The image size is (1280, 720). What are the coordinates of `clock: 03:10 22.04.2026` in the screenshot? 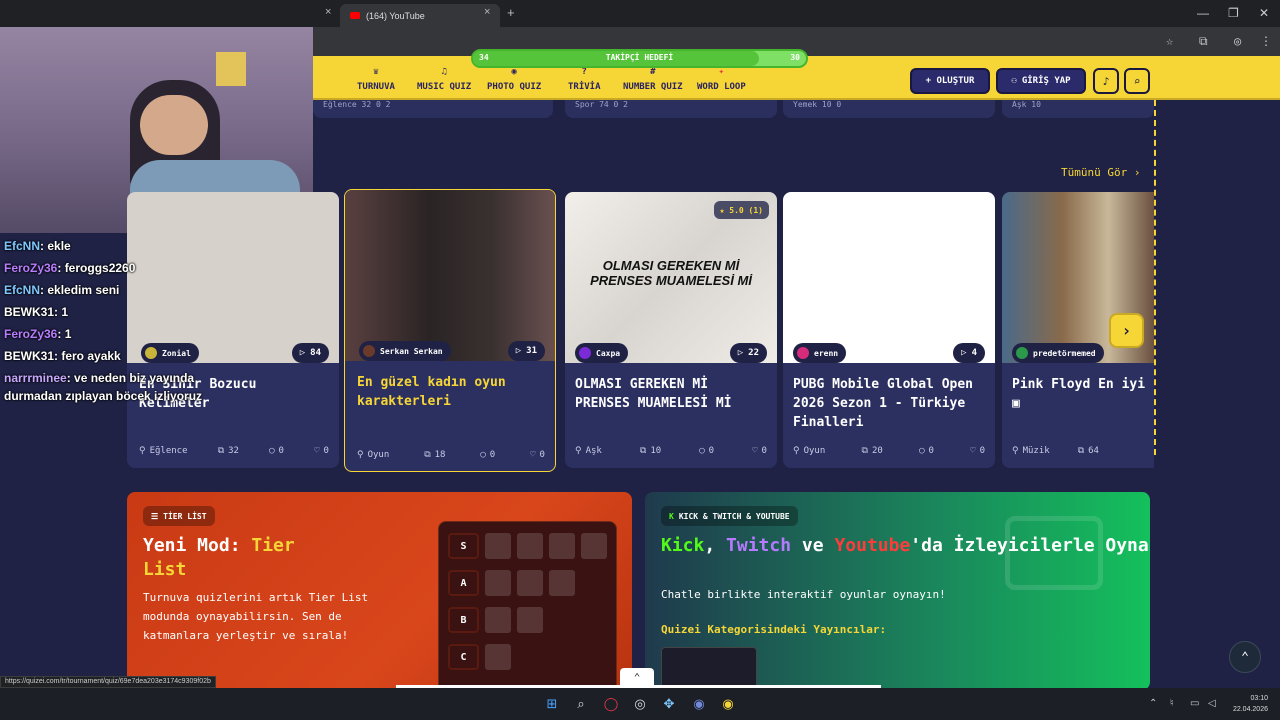 It's located at (1250, 704).